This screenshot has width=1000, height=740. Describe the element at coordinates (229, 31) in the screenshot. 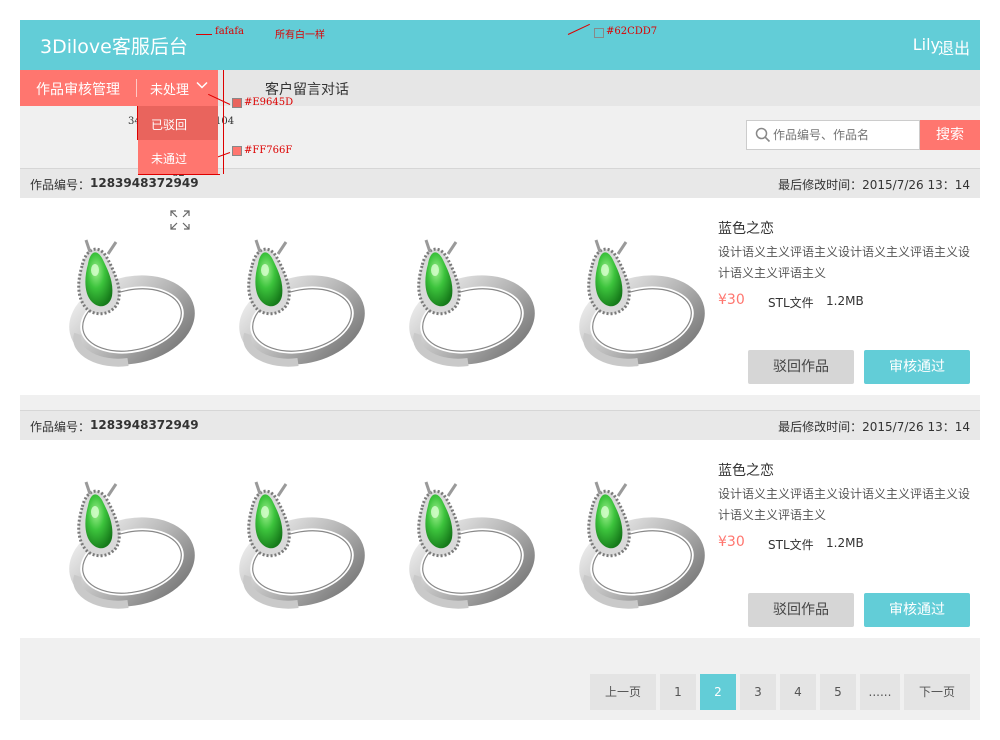

I see `annotation-bg-color: fafafa` at that location.